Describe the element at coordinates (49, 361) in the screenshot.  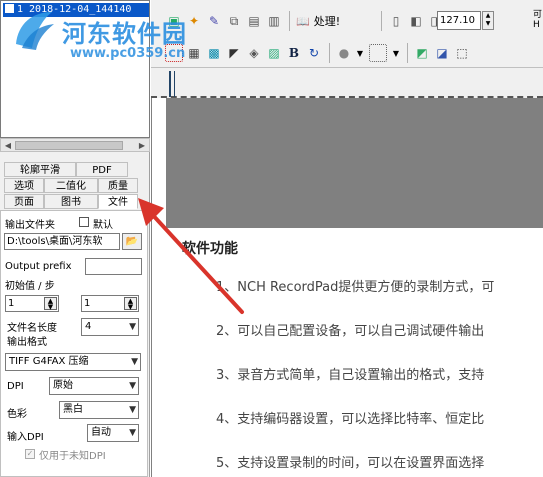
I see `output-format-value: TIFF G4FAX 压缩` at that location.